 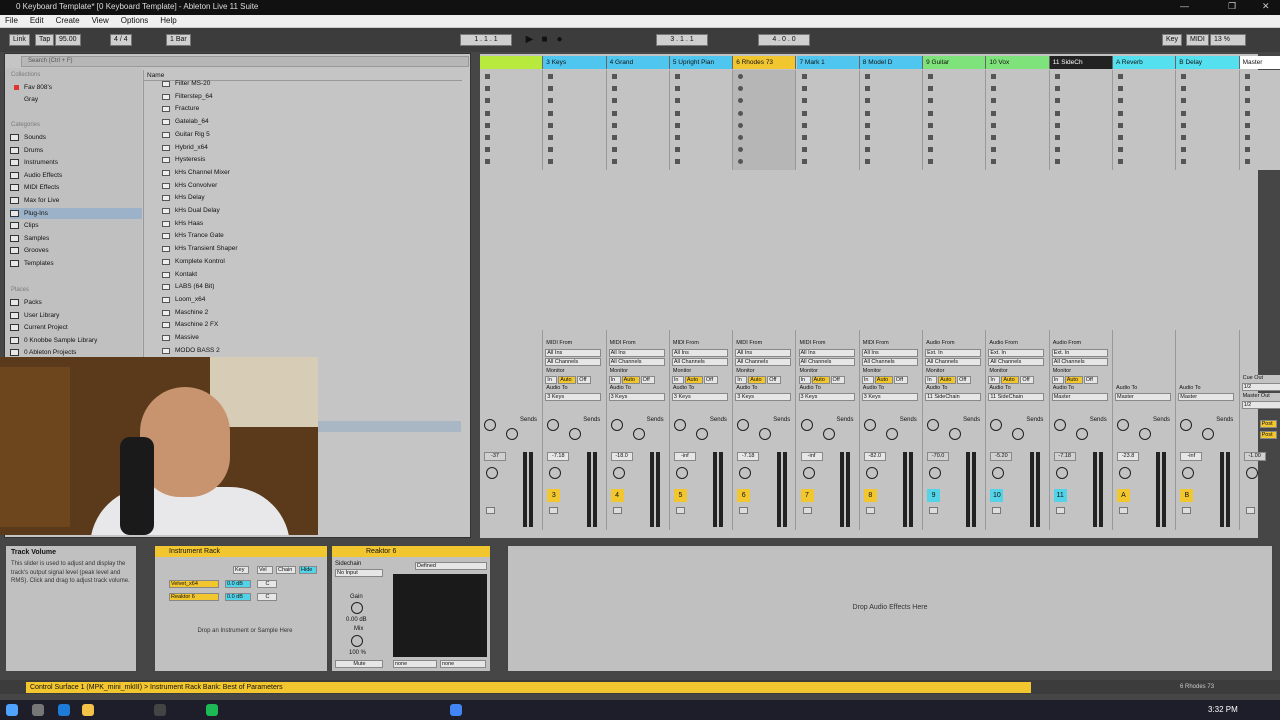 I want to click on track-activator: 9, so click(x=934, y=495).